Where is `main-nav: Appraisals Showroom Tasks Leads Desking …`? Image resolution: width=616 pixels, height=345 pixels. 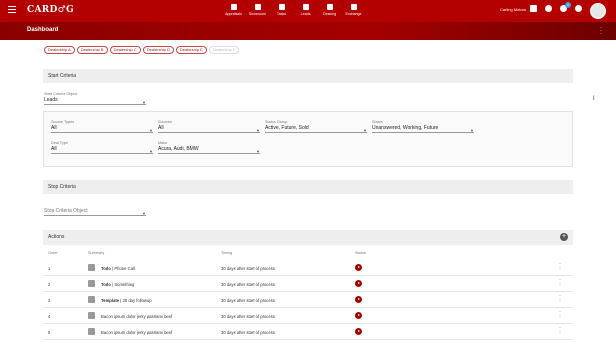
main-nav: Appraisals Showroom Tasks Leads Desking … is located at coordinates (294, 11).